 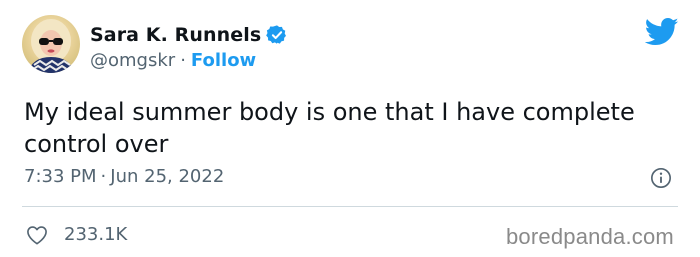 What do you see at coordinates (277, 35) in the screenshot?
I see `verified-badge-icon` at bounding box center [277, 35].